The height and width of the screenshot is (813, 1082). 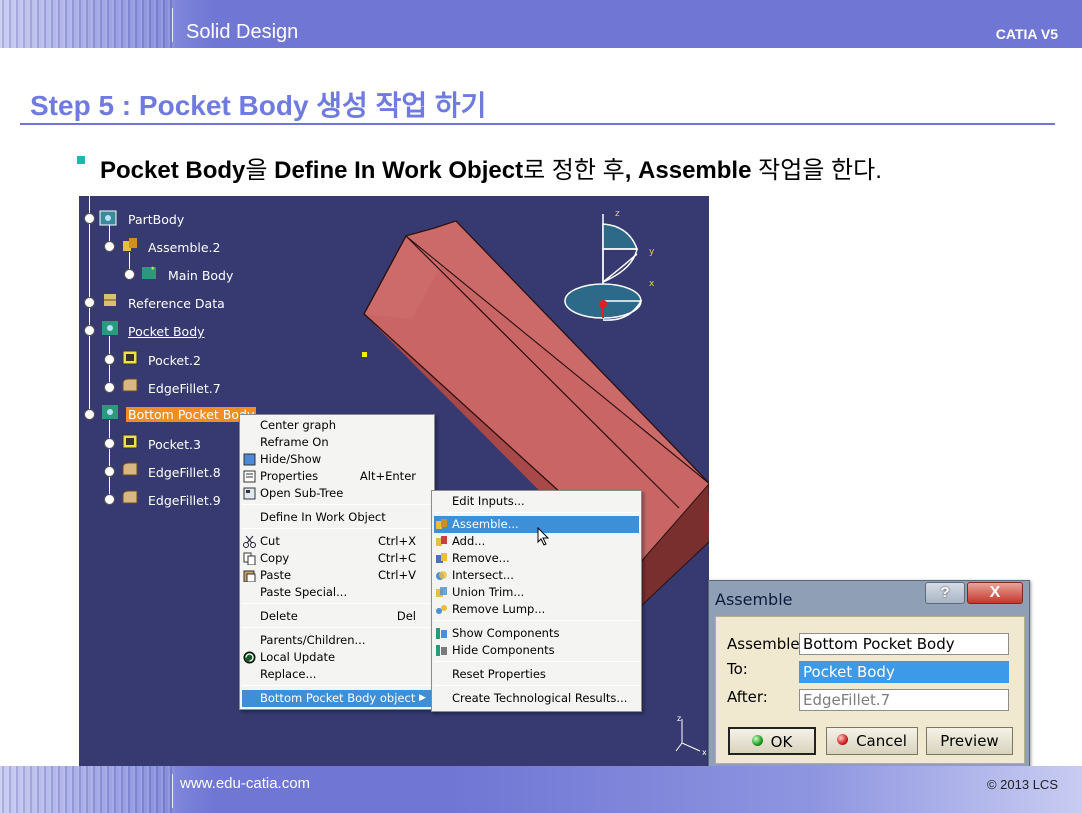 I want to click on compass-z-label: z, so click(x=617, y=214).